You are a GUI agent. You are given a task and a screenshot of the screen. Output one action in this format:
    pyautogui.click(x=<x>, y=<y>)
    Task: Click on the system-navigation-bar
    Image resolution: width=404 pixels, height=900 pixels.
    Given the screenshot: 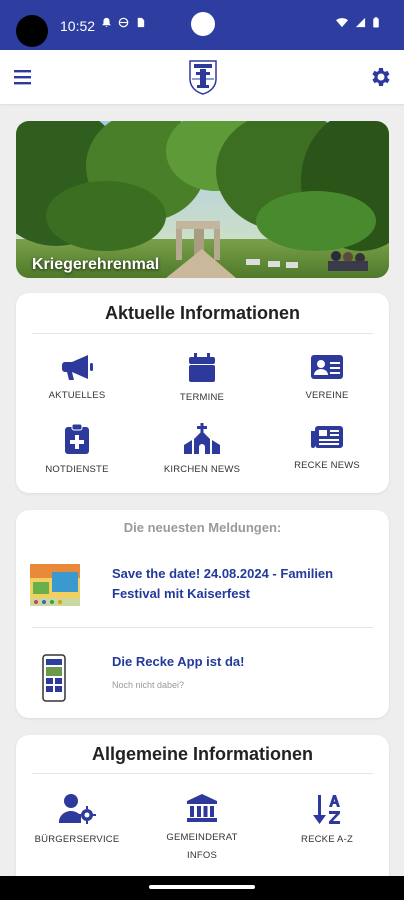 What is the action you would take?
    pyautogui.click(x=202, y=888)
    